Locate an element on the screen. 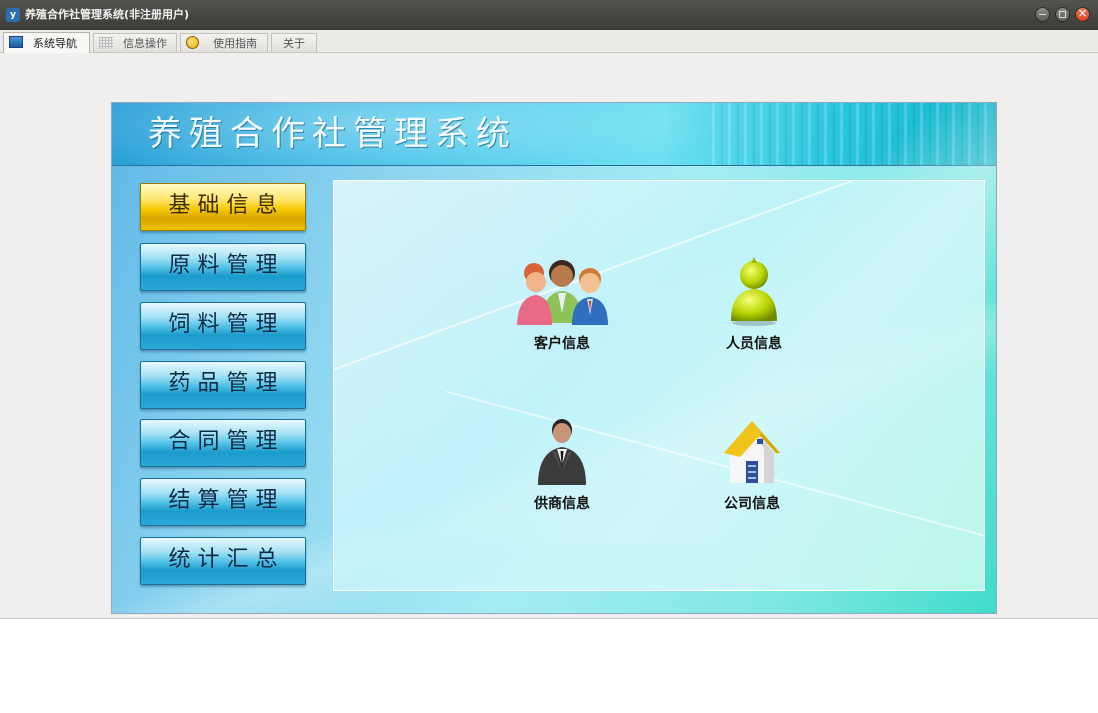  tab-system-navigation: 系统导航 is located at coordinates (46, 42).